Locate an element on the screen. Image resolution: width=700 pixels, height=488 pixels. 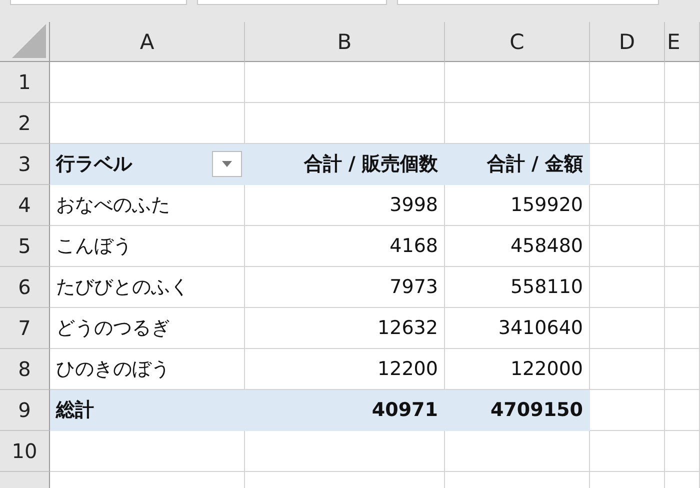
row-header: 7 is located at coordinates (25, 328).